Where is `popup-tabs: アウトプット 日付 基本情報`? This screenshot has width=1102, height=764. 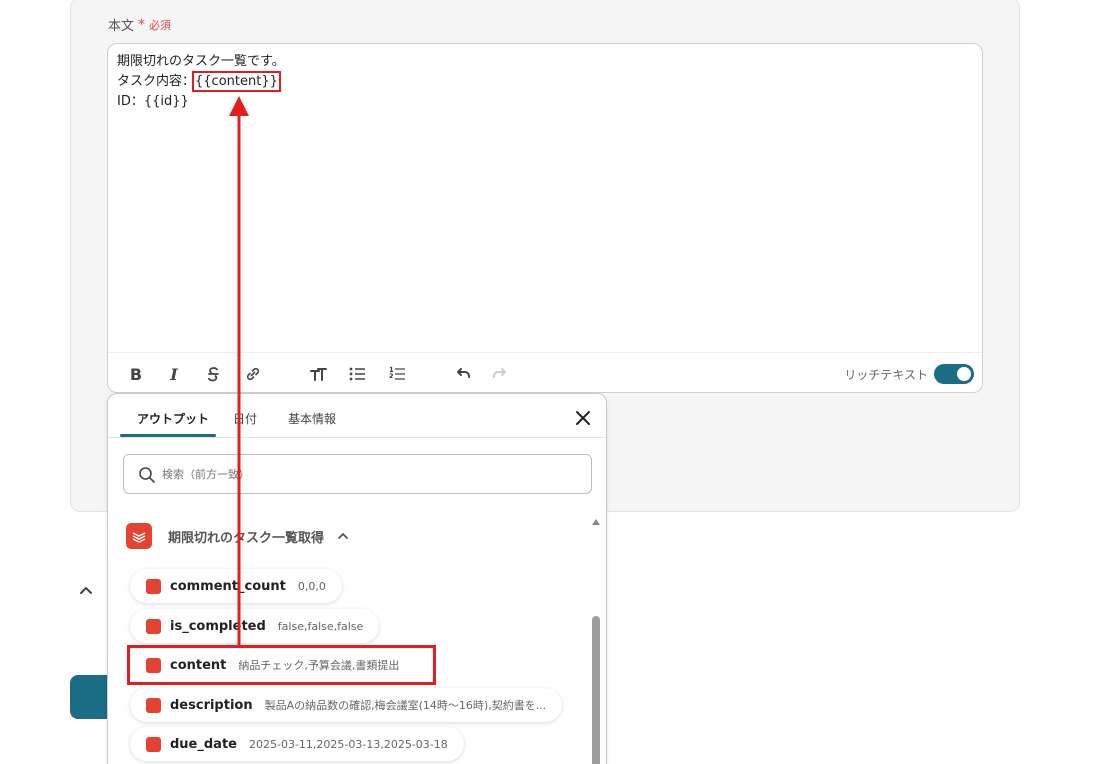 popup-tabs: アウトプット 日付 基本情報 is located at coordinates (357, 416).